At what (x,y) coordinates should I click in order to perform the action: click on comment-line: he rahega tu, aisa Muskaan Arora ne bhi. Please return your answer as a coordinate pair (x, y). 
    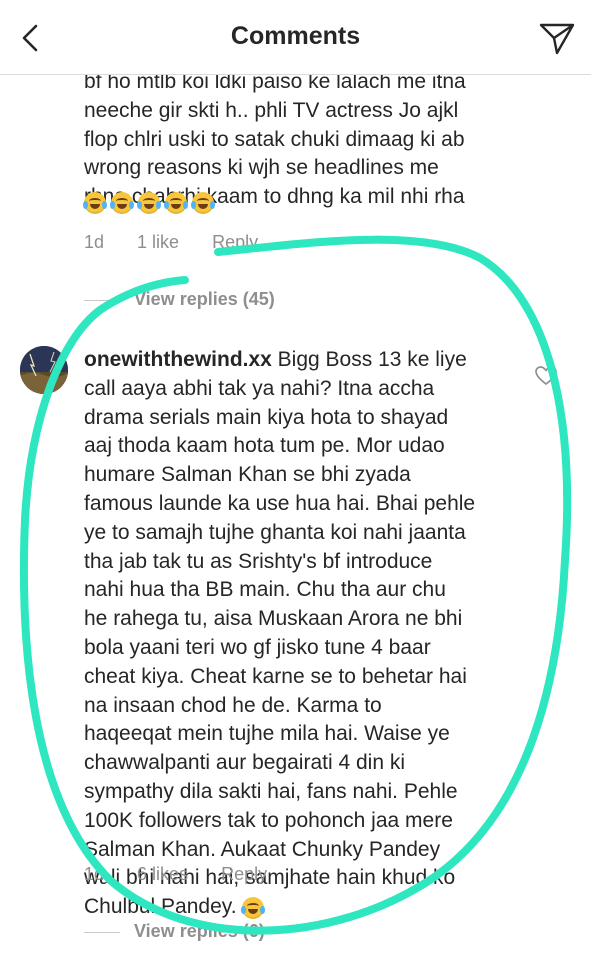
    Looking at the image, I should click on (273, 619).